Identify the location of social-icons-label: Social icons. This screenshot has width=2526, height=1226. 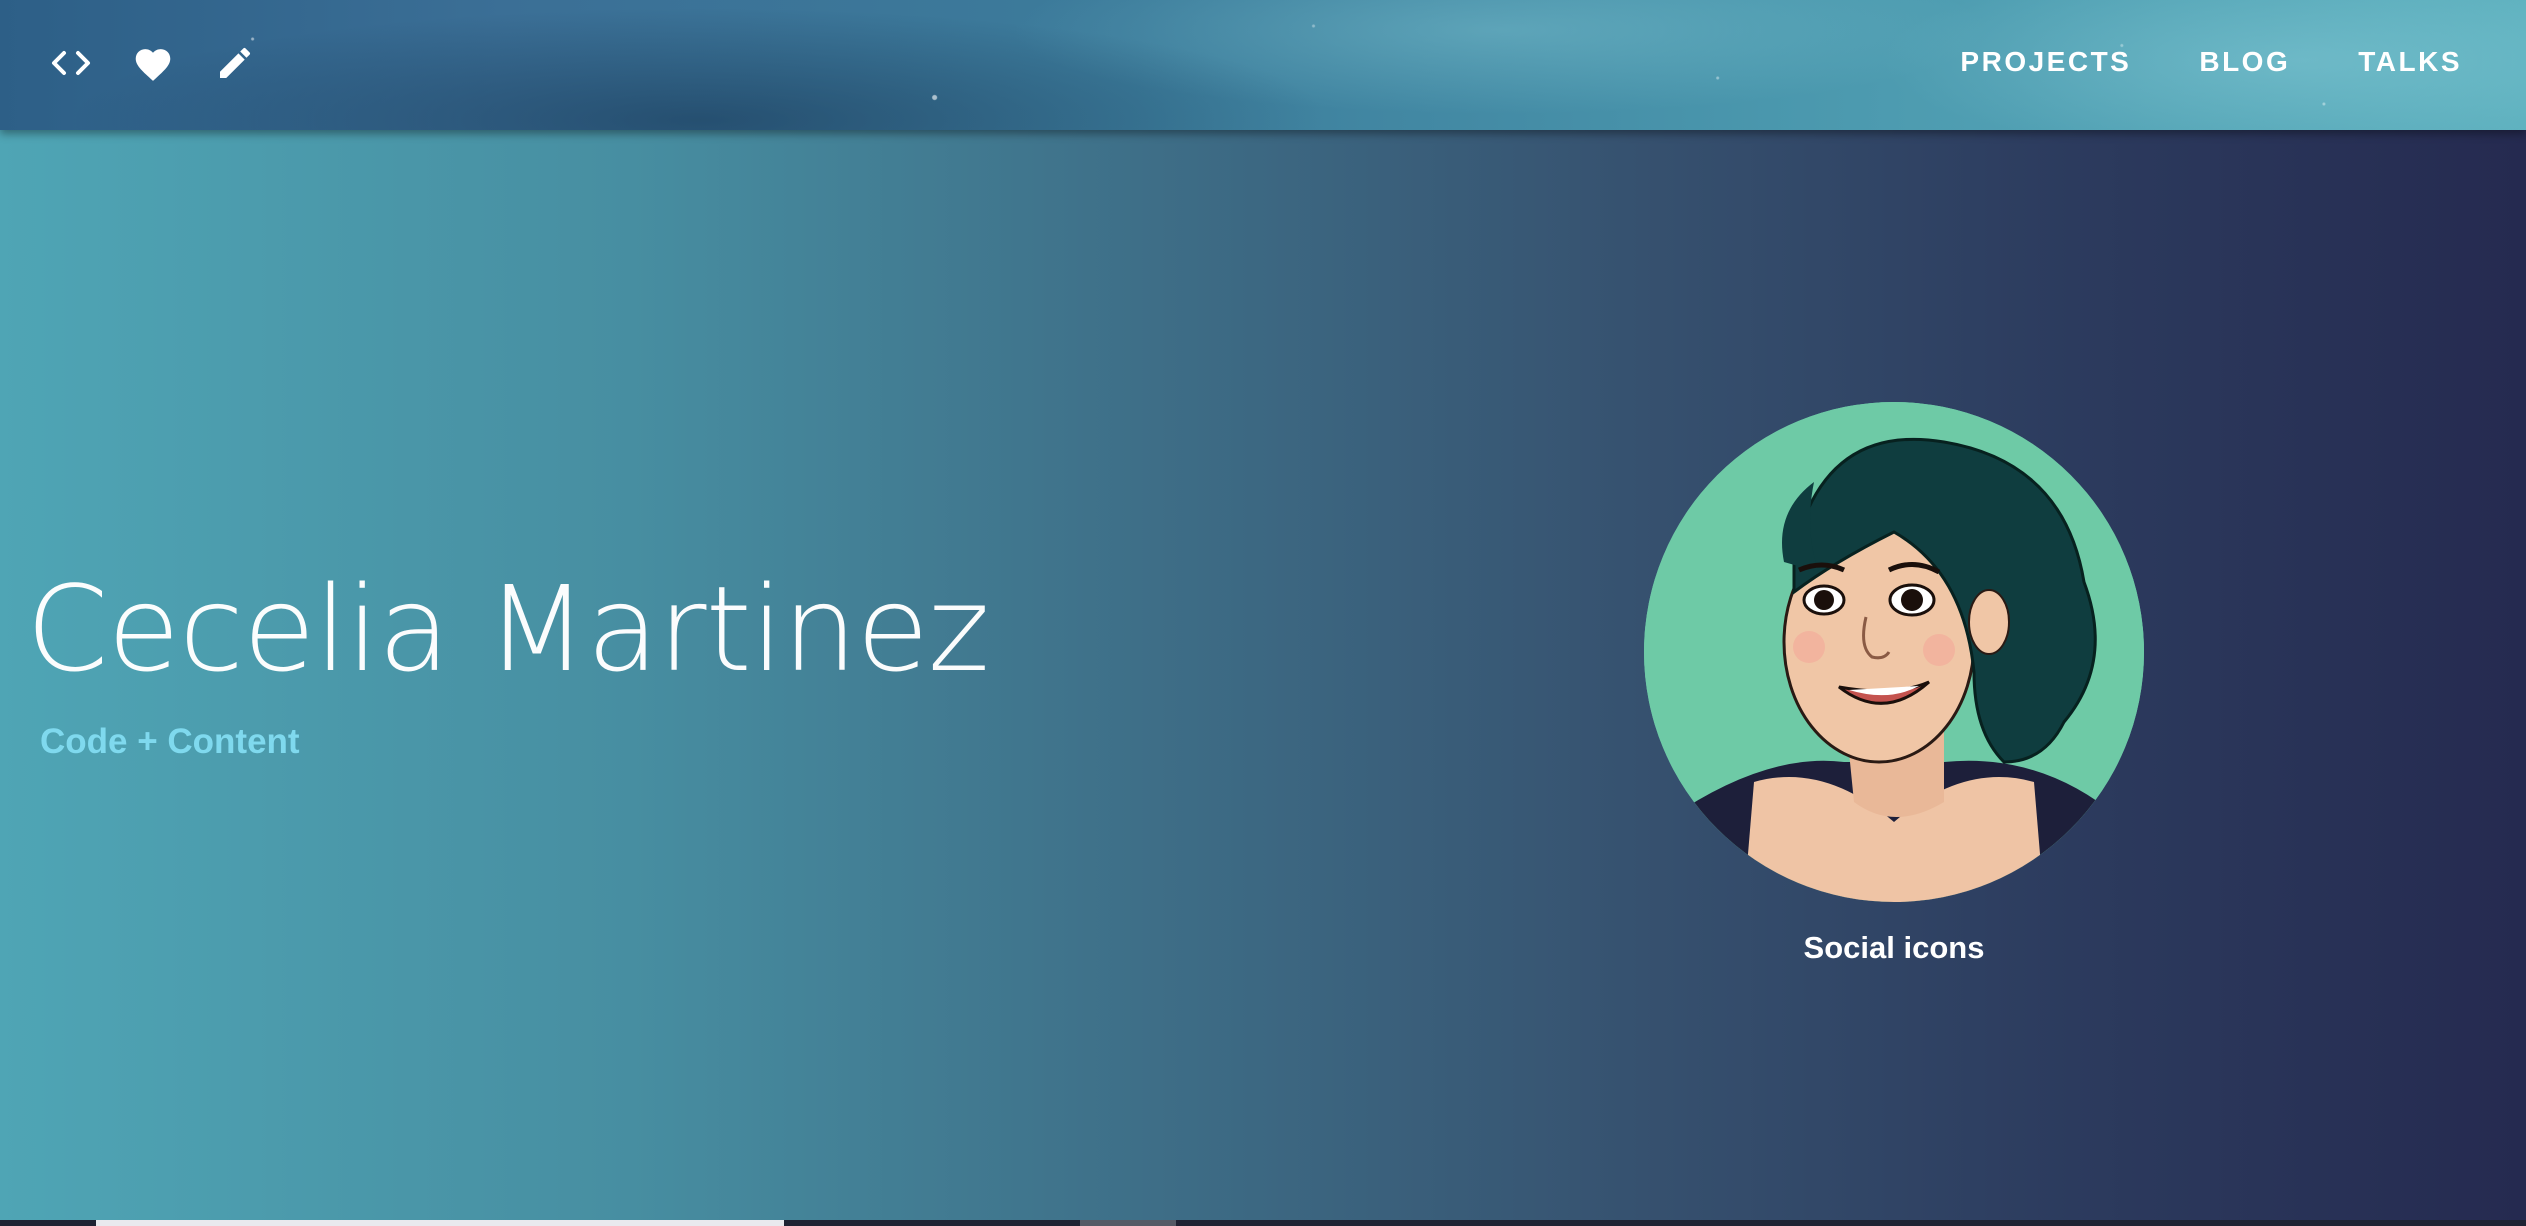
(1894, 947).